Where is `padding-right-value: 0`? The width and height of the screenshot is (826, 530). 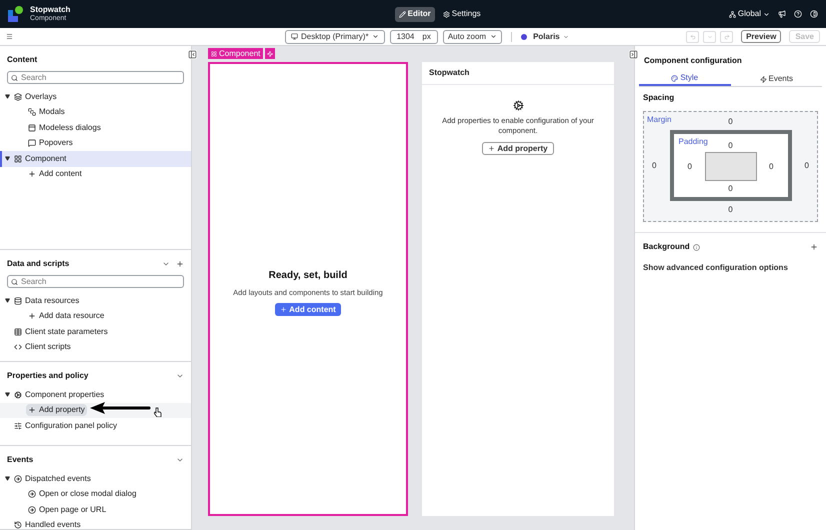 padding-right-value: 0 is located at coordinates (771, 166).